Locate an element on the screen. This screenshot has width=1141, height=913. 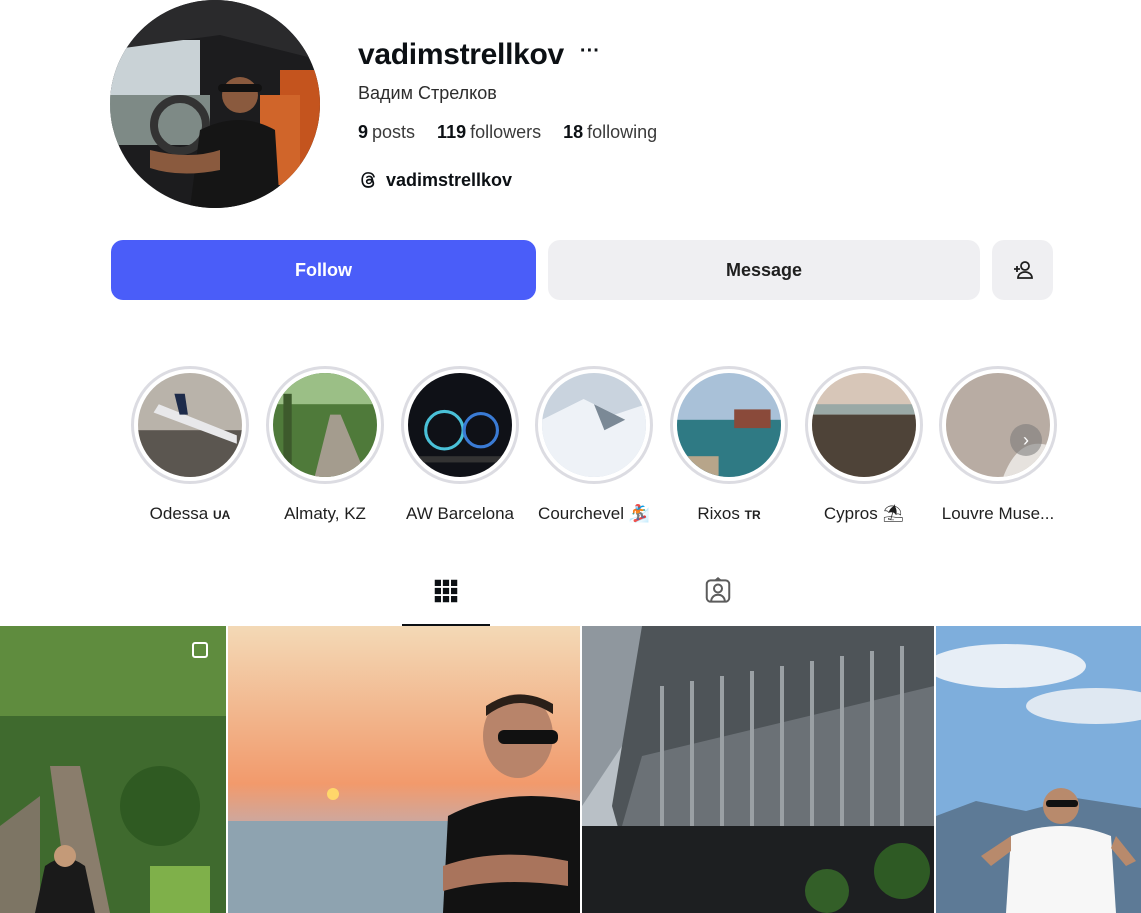
carousel-icon is located at coordinates (200, 650).